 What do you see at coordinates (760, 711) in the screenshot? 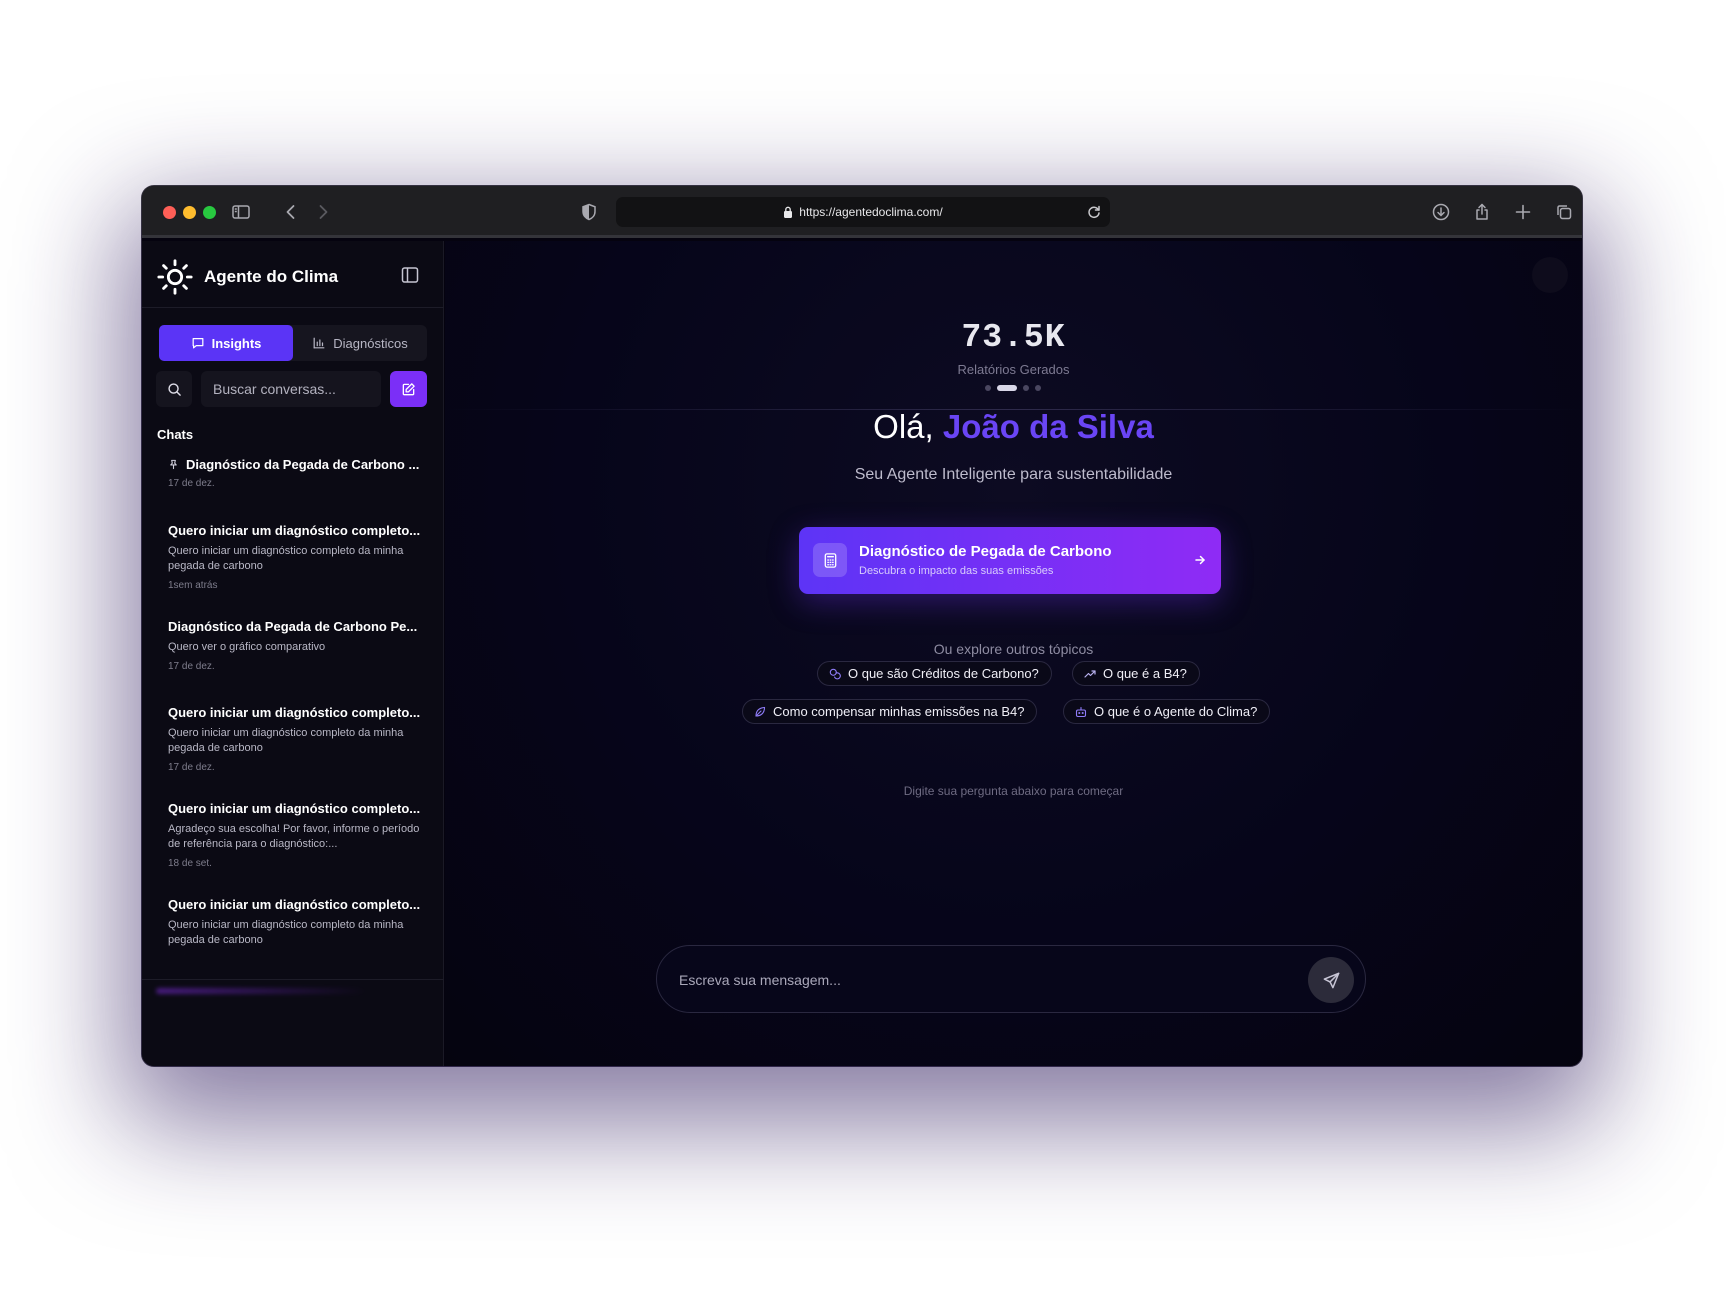
I see `leaf-icon` at bounding box center [760, 711].